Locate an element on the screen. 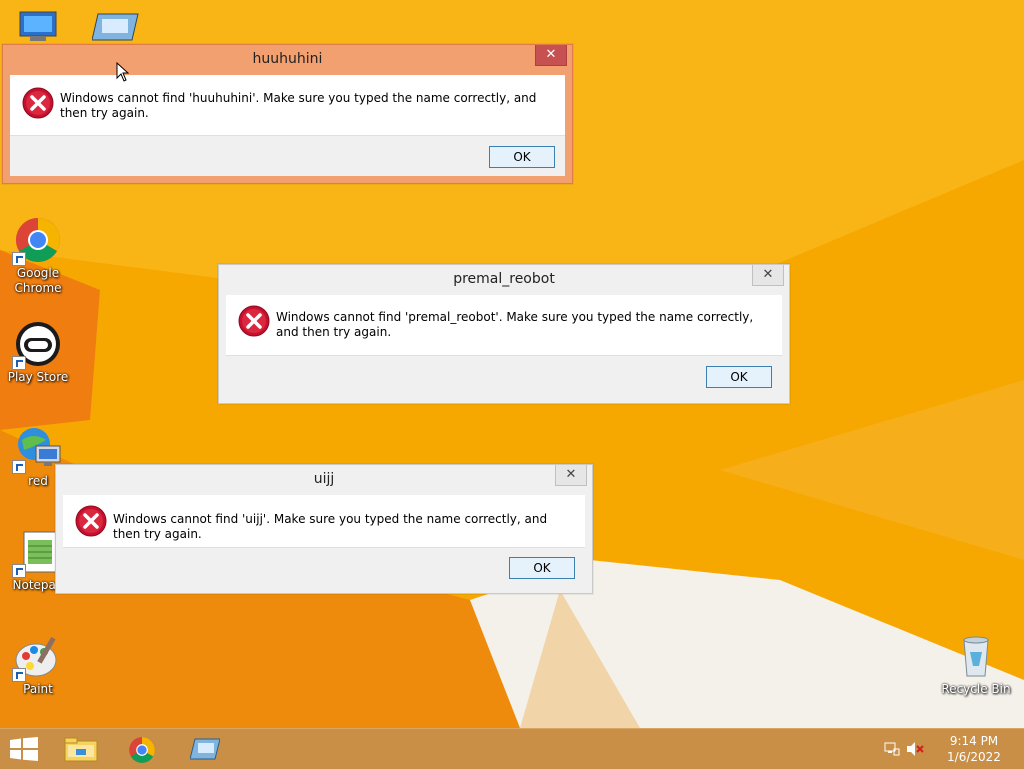  dialog-title: premal_reobot is located at coordinates (504, 279).